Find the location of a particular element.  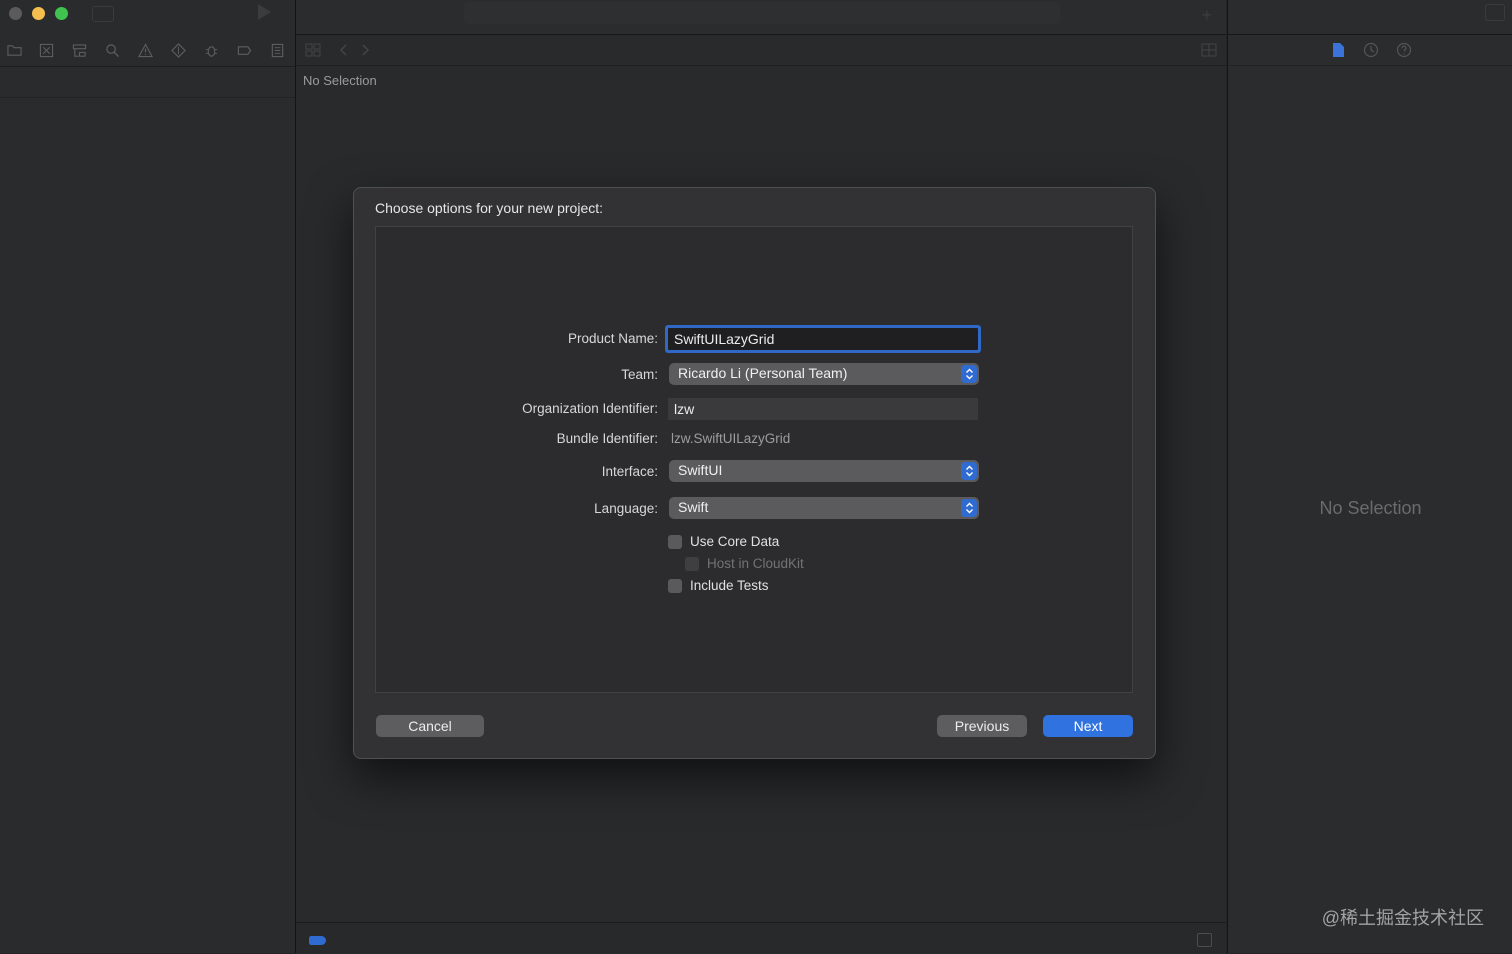

activity-viewer is located at coordinates (762, 13).